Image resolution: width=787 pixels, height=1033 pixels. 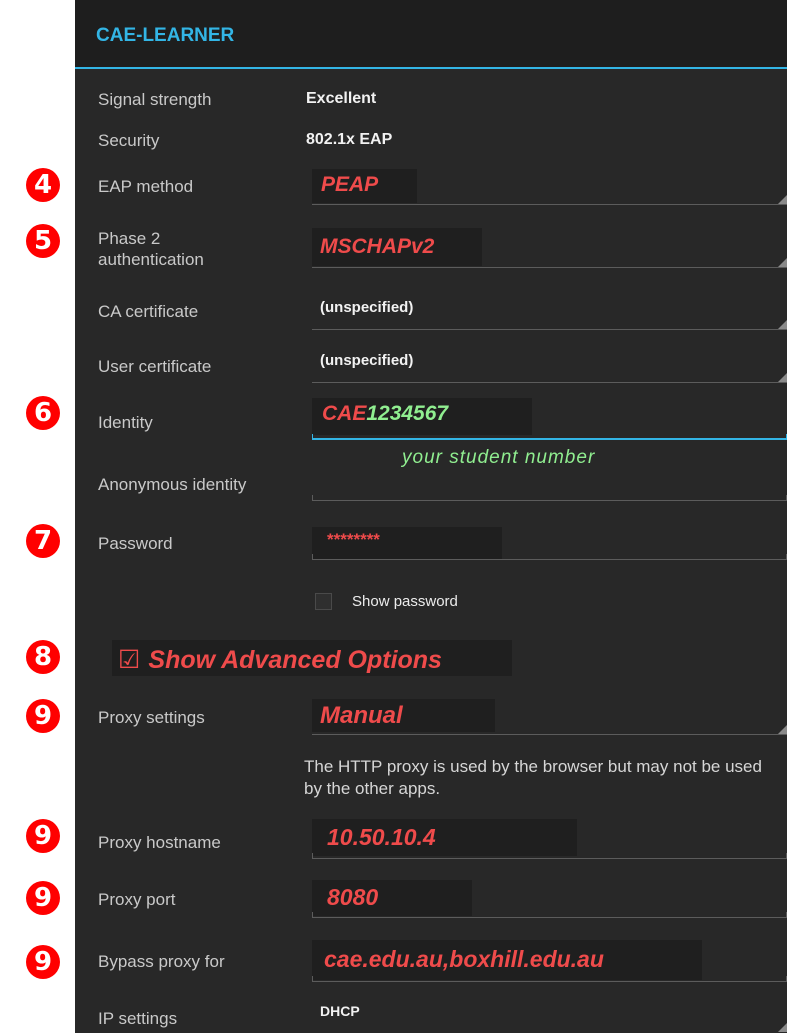 I want to click on security-label: Security, so click(x=129, y=140).